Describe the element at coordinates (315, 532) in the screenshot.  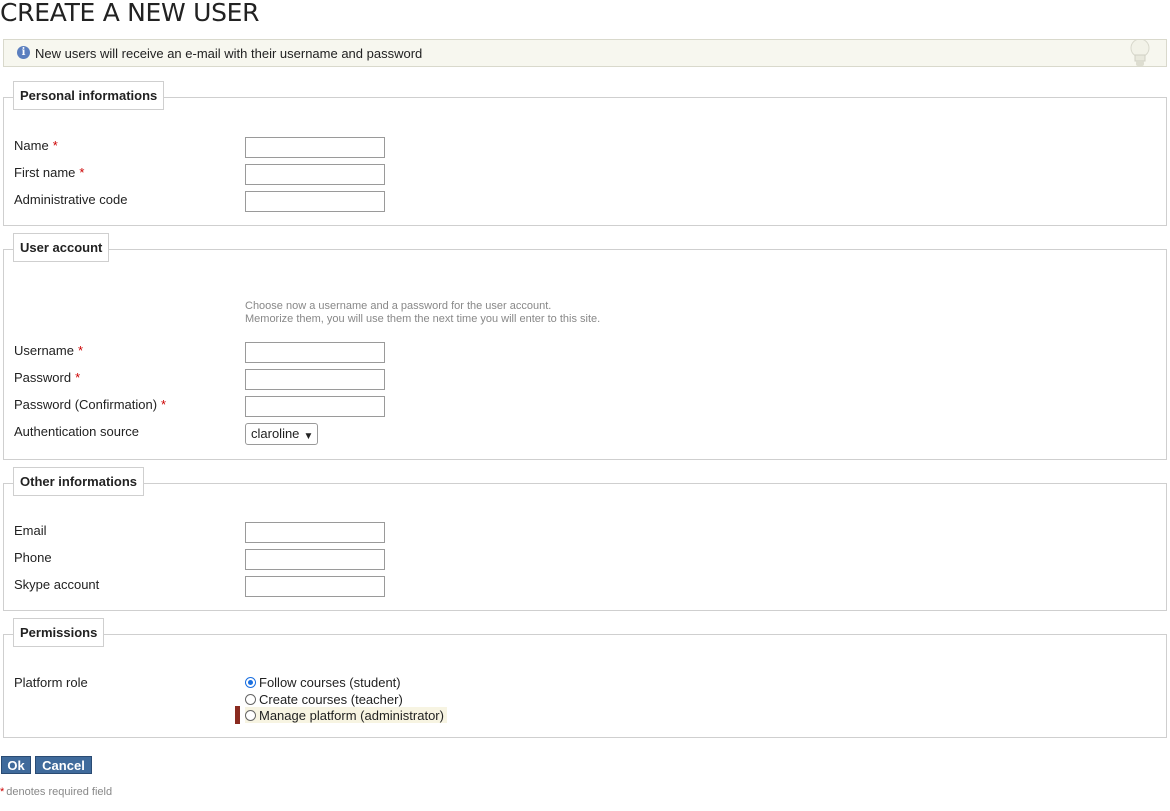
I see `email-input` at that location.